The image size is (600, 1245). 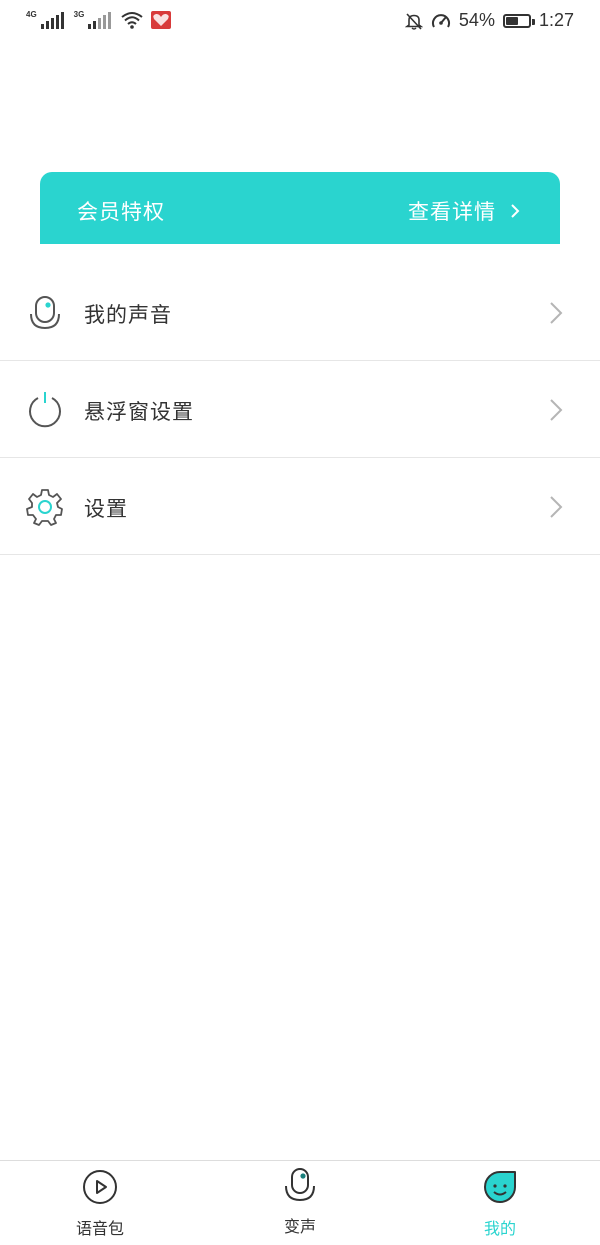 What do you see at coordinates (31, 14) in the screenshot?
I see `network-type-1: 4G` at bounding box center [31, 14].